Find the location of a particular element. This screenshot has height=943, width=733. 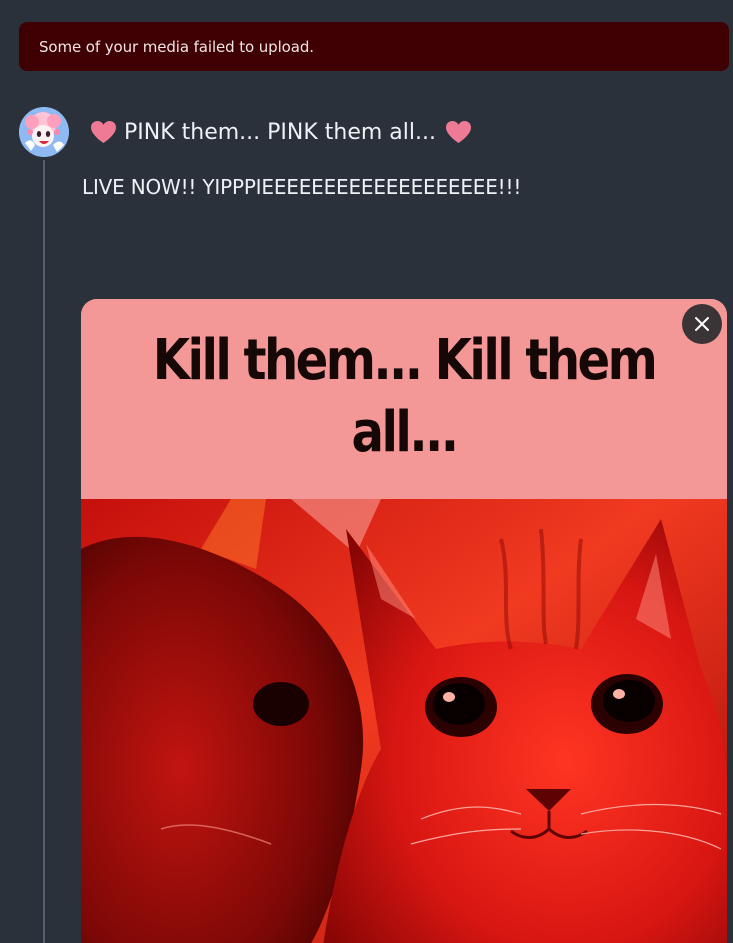

avatar is located at coordinates (44, 132).